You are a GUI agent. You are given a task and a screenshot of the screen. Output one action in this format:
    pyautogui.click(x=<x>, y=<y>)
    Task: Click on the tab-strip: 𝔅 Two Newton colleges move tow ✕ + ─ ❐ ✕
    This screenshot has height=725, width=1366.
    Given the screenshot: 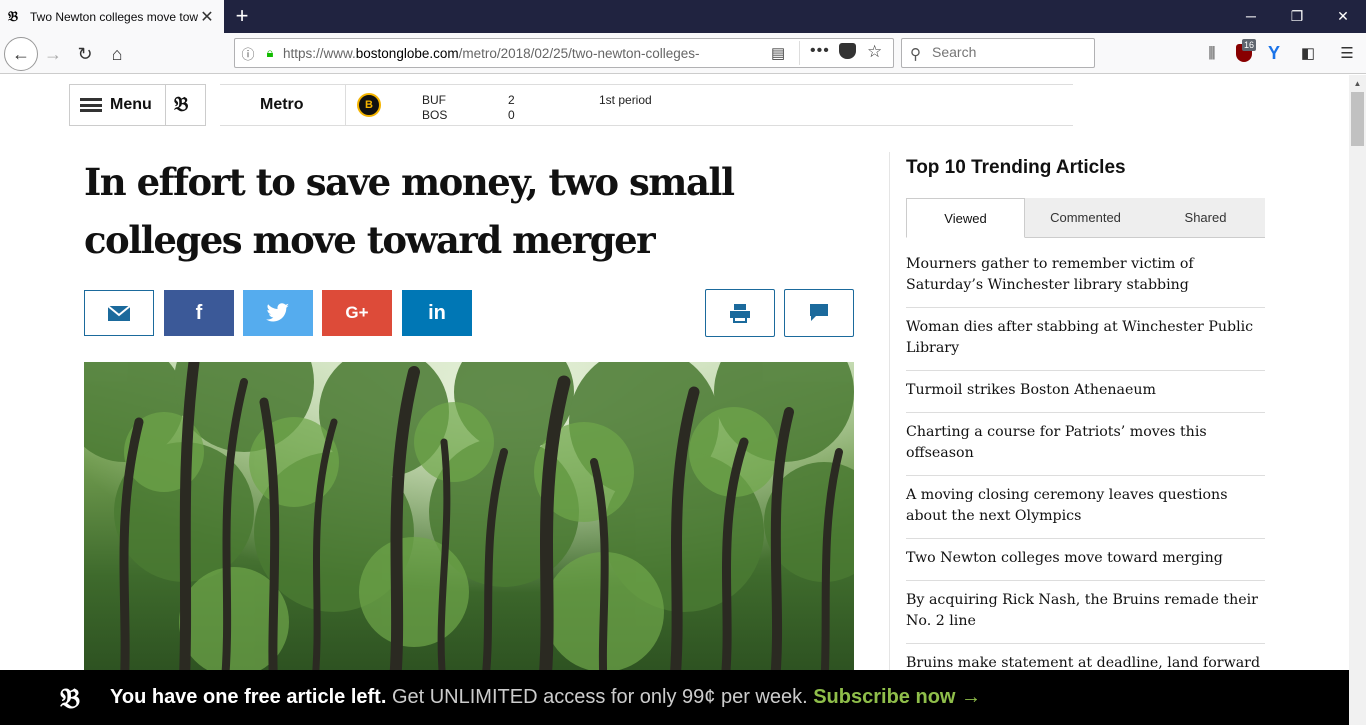 What is the action you would take?
    pyautogui.click(x=683, y=16)
    